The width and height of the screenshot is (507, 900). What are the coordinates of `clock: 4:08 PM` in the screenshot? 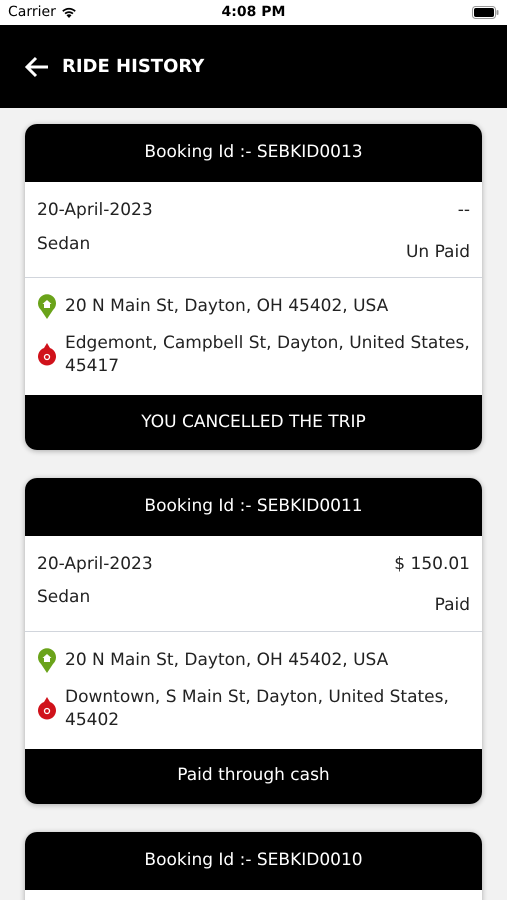 It's located at (254, 12).